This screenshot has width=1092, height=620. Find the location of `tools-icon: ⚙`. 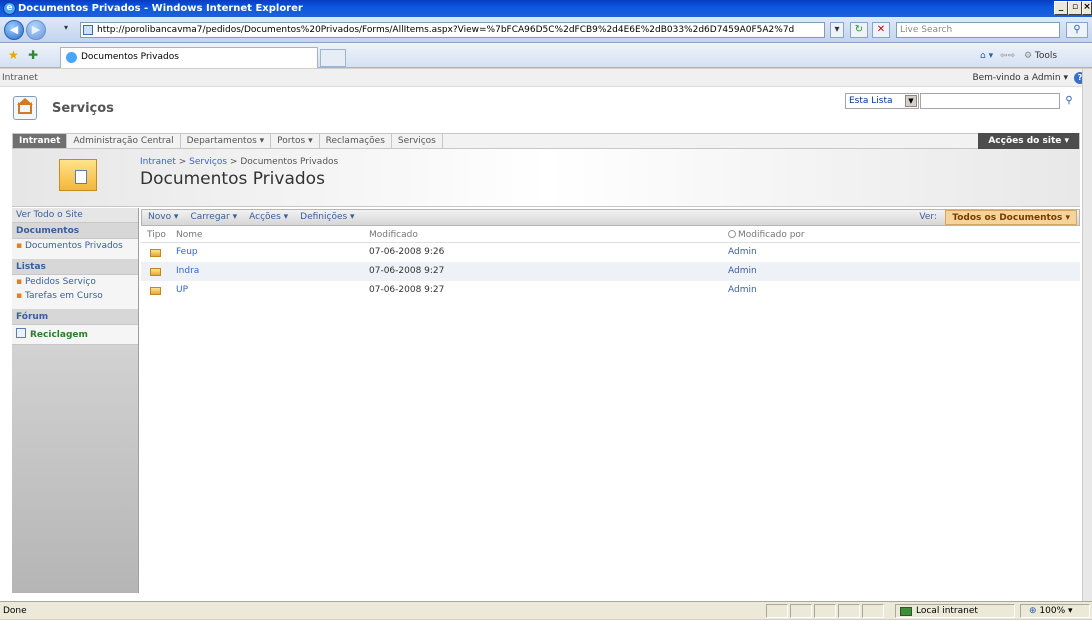

tools-icon: ⚙ is located at coordinates (1028, 56).